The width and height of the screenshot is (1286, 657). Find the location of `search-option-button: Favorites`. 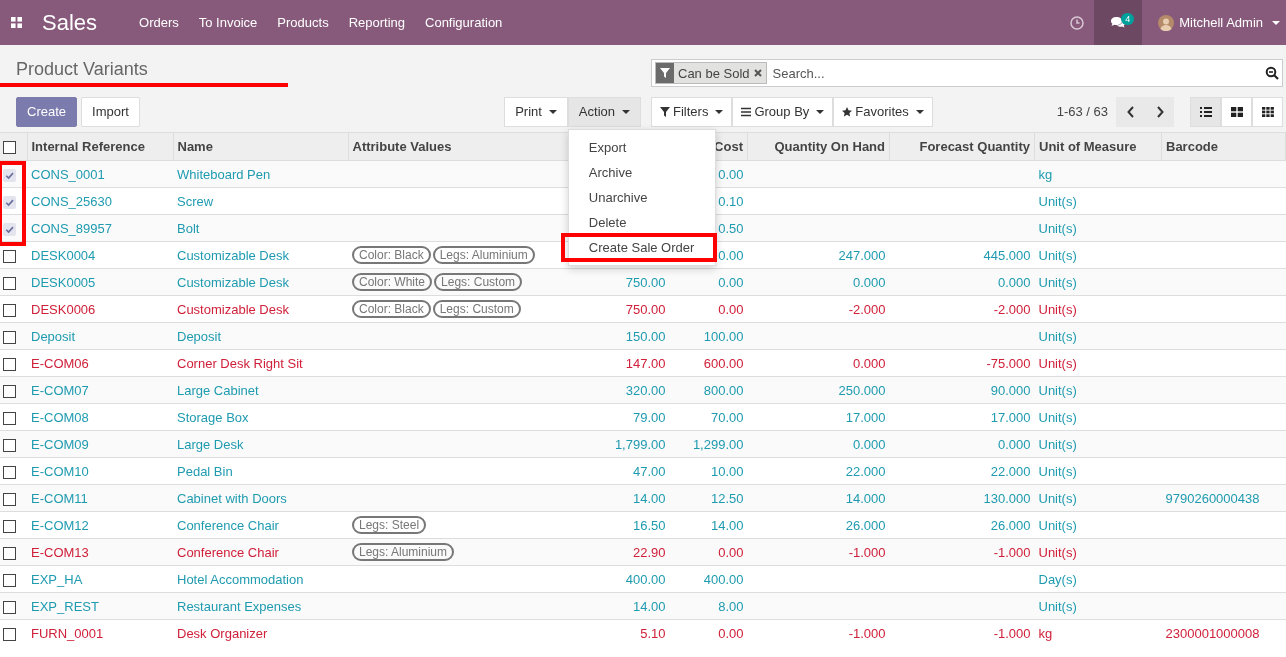

search-option-button: Favorites is located at coordinates (883, 111).